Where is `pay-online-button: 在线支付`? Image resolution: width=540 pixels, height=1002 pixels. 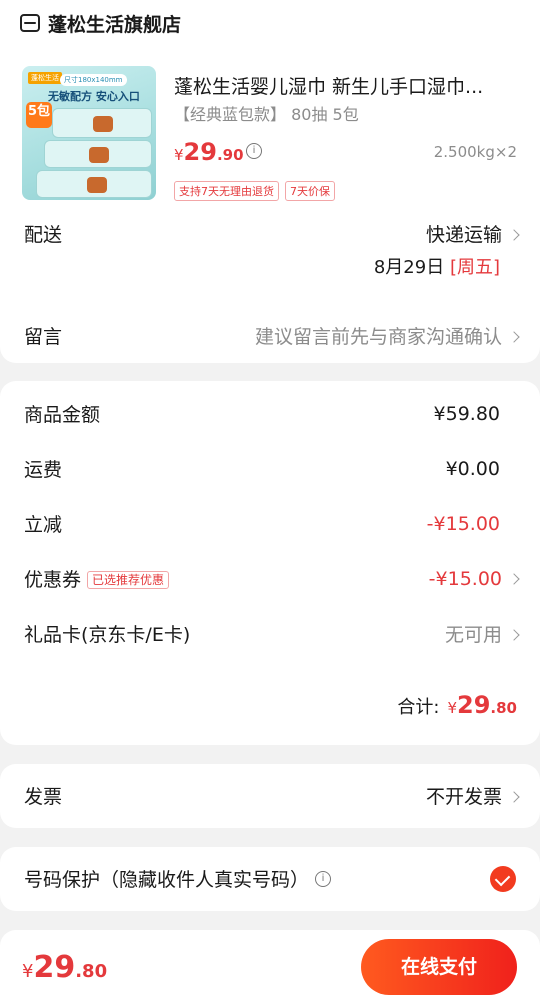
pay-online-button: 在线支付 is located at coordinates (439, 967).